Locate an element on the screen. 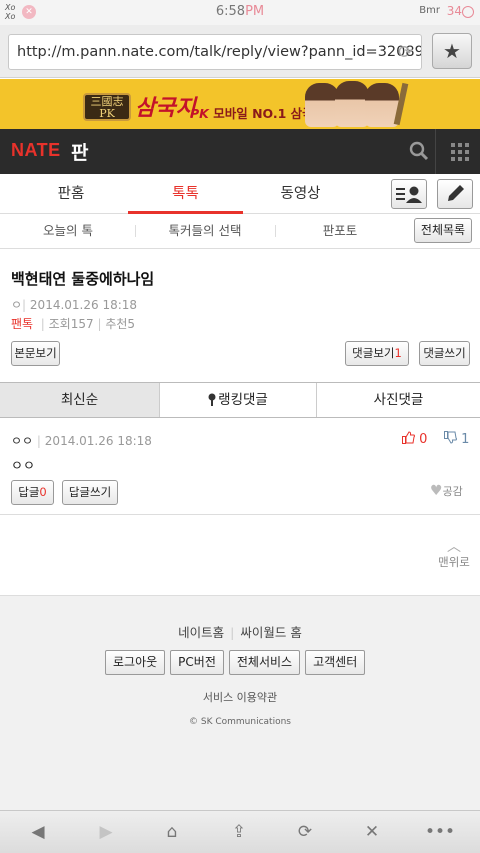 Image resolution: width=480 pixels, height=853 pixels. subnav-pan-photo: 판포토 is located at coordinates (340, 231).